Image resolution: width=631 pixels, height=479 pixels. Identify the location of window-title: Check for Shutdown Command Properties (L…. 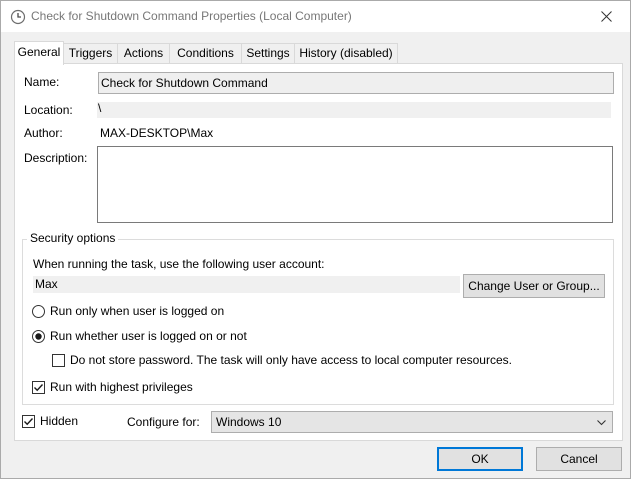
(191, 16).